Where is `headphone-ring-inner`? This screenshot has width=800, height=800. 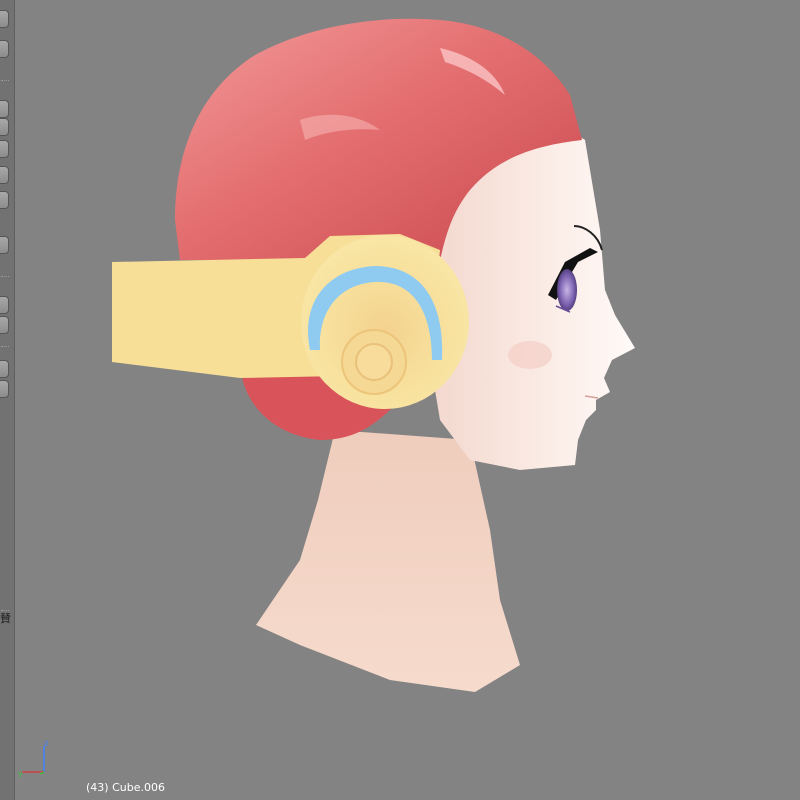
headphone-ring-inner is located at coordinates (374, 362).